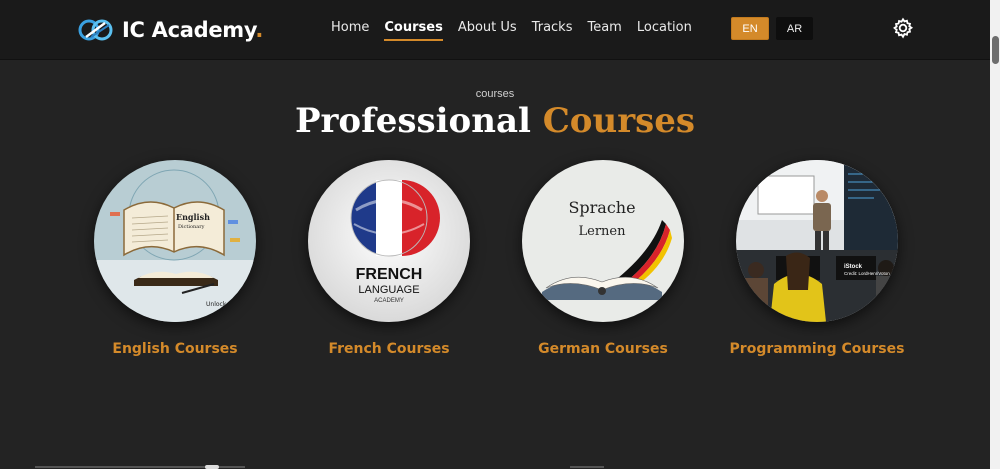 The width and height of the screenshot is (1000, 469). Describe the element at coordinates (193, 217) in the screenshot. I see `svg-text: English` at that location.